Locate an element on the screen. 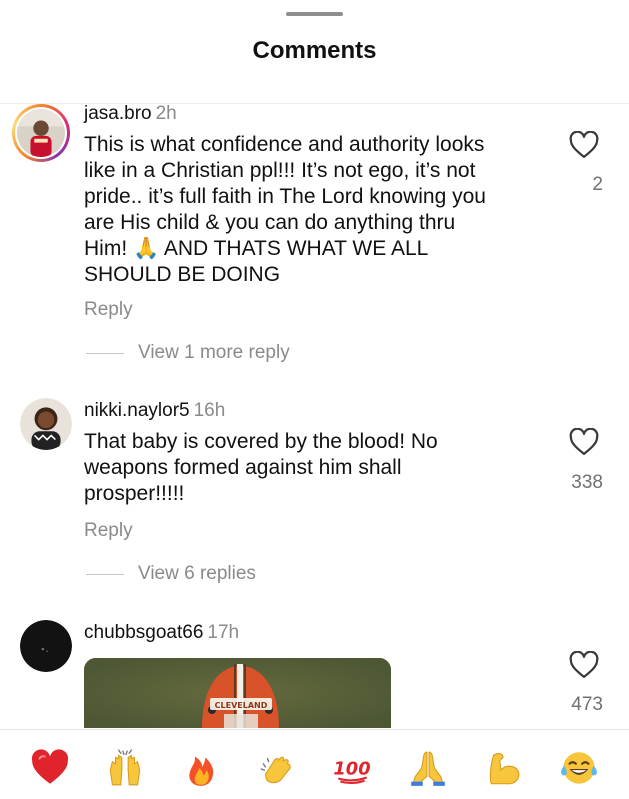 The height and width of the screenshot is (799, 629). raised-hands-icon is located at coordinates (125, 767).